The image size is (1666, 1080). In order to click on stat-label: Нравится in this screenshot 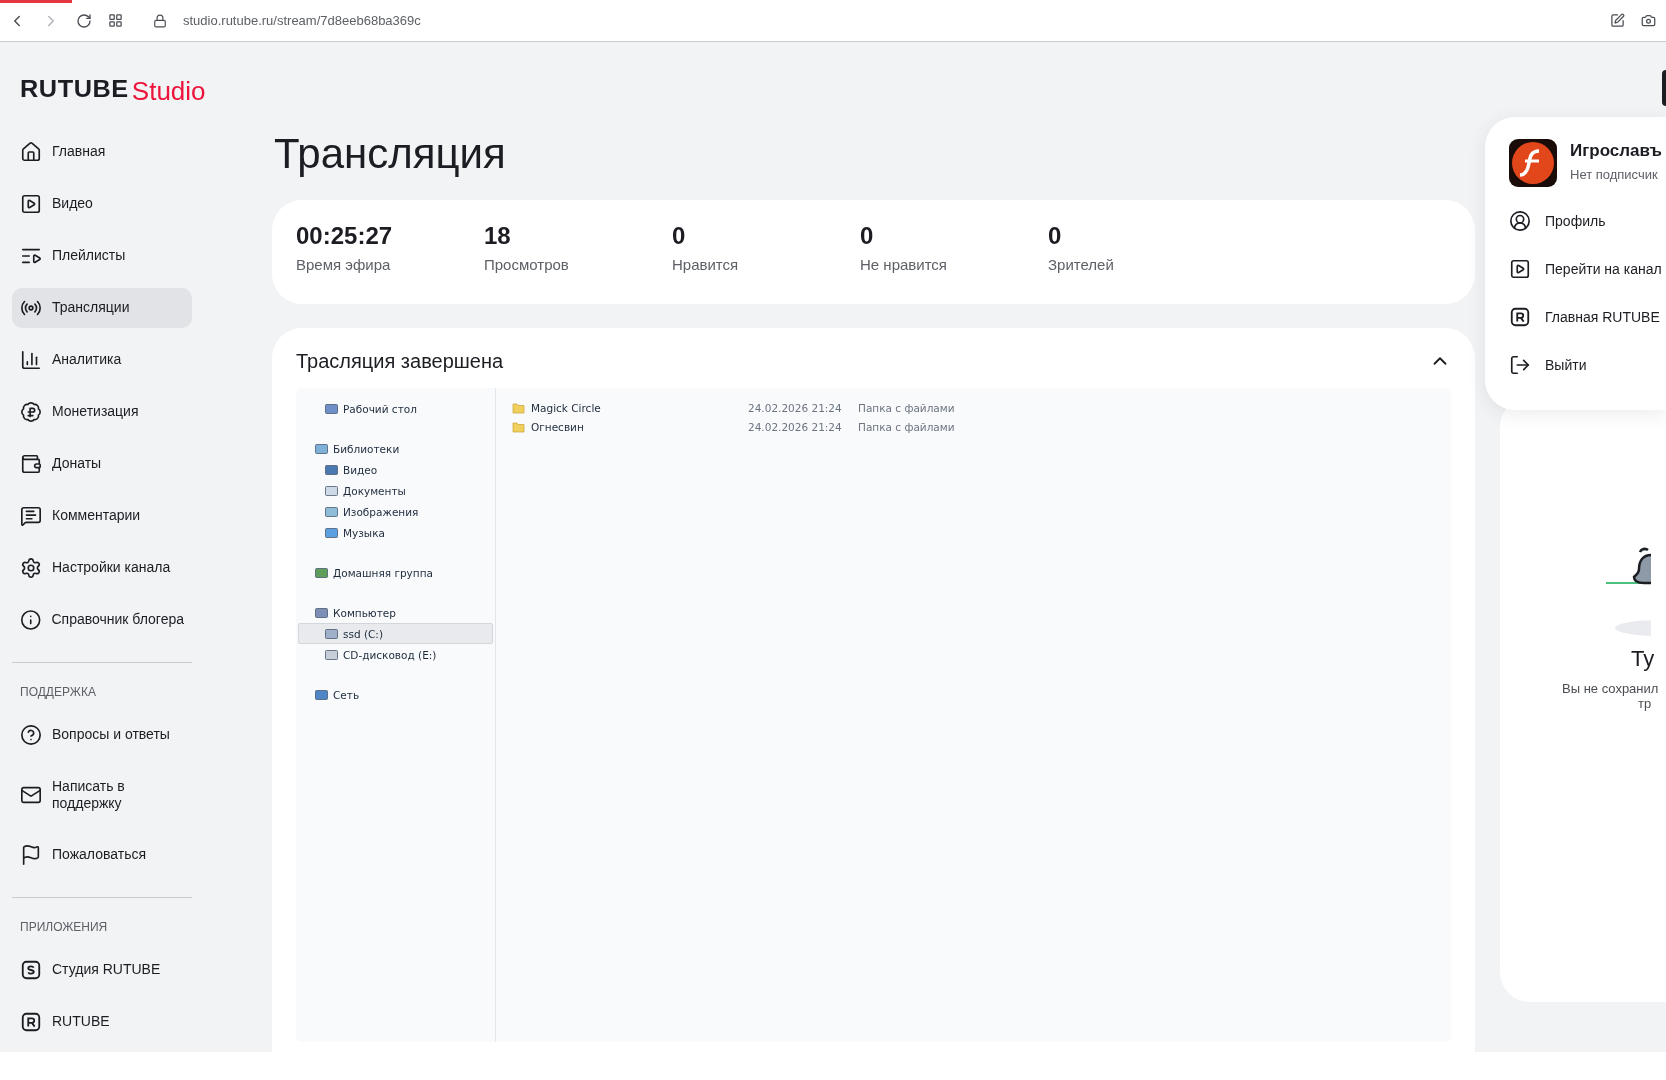, I will do `click(706, 264)`.